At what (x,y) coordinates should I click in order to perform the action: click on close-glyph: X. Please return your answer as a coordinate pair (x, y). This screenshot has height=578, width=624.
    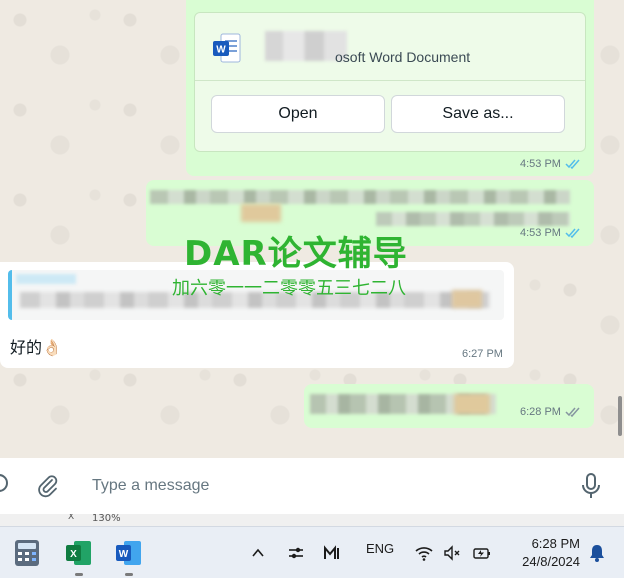
    Looking at the image, I should click on (71, 518).